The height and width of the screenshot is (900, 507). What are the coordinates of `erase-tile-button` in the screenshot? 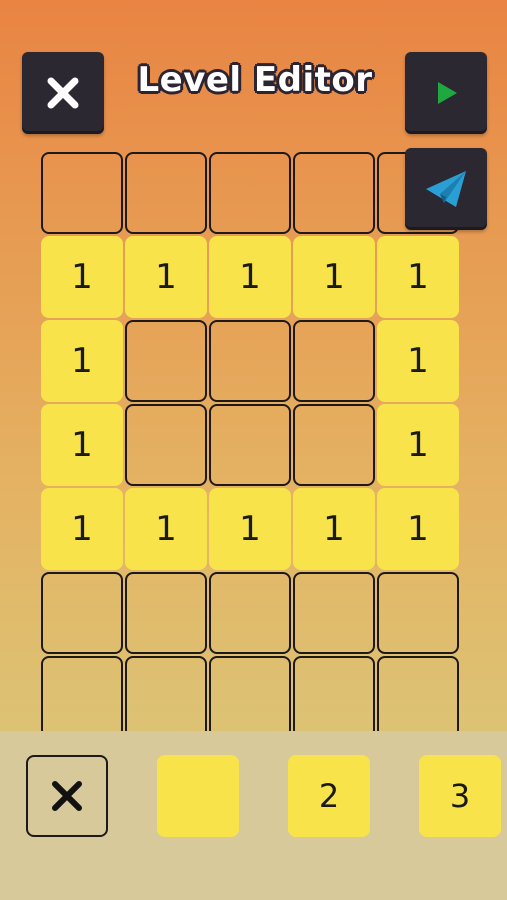 It's located at (67, 796).